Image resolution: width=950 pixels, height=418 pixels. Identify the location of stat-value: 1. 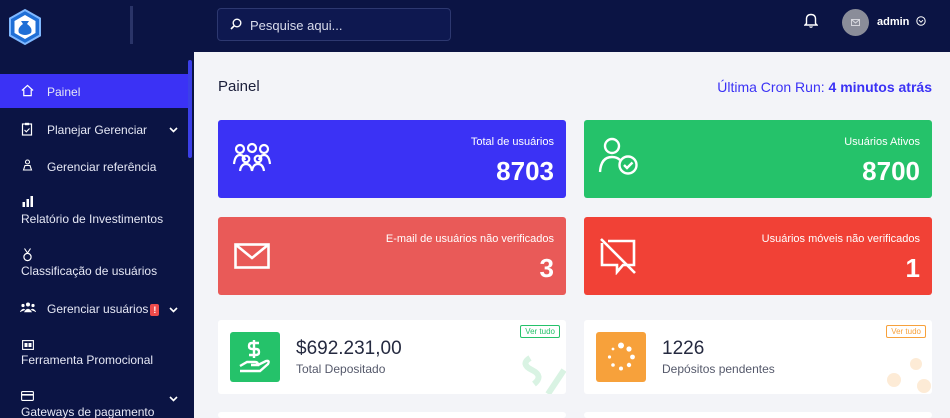
(912, 268).